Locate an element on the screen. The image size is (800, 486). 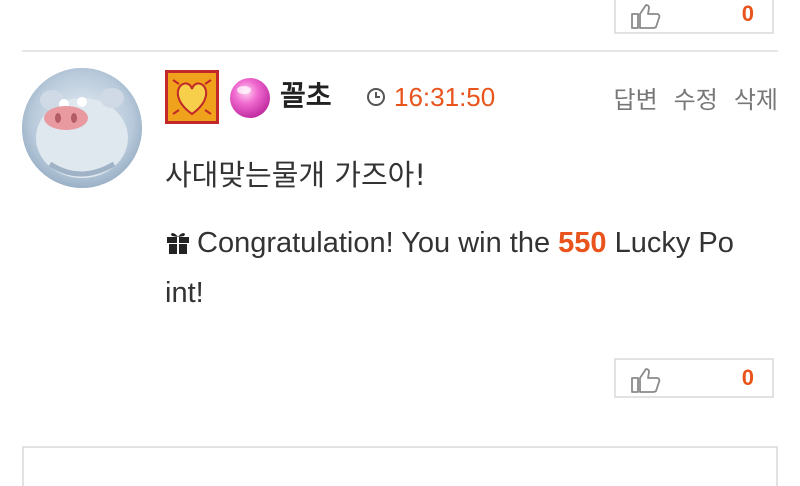
pig-avatar-image is located at coordinates (82, 128).